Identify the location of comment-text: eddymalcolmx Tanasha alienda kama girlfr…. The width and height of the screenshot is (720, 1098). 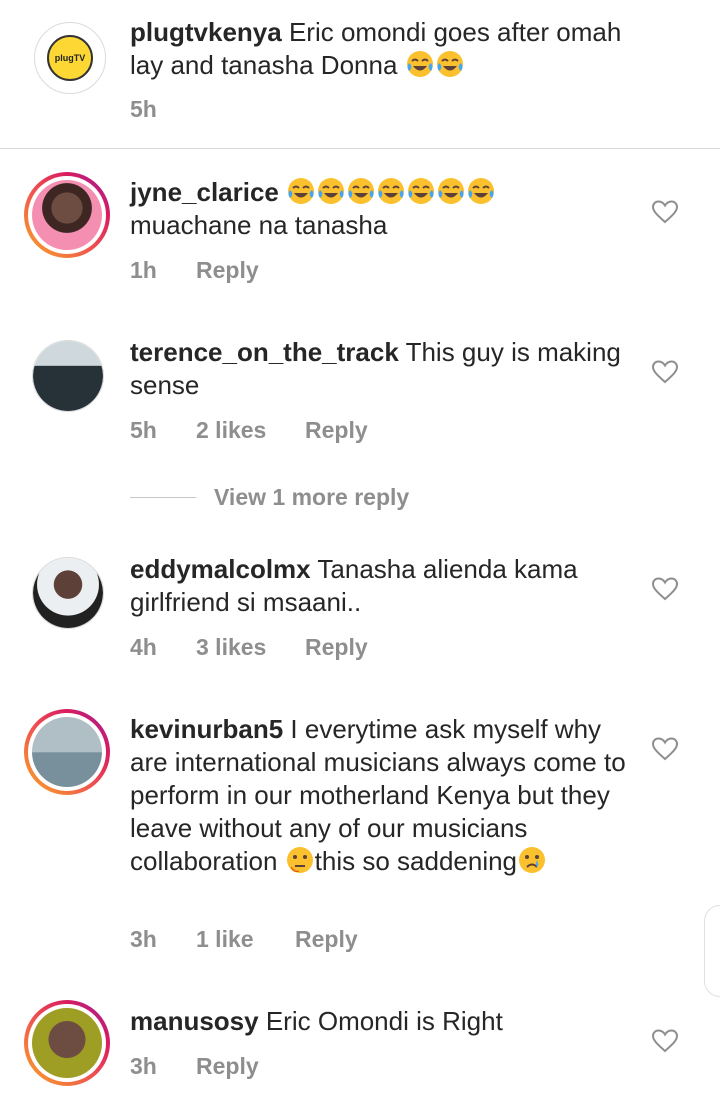
(380, 586).